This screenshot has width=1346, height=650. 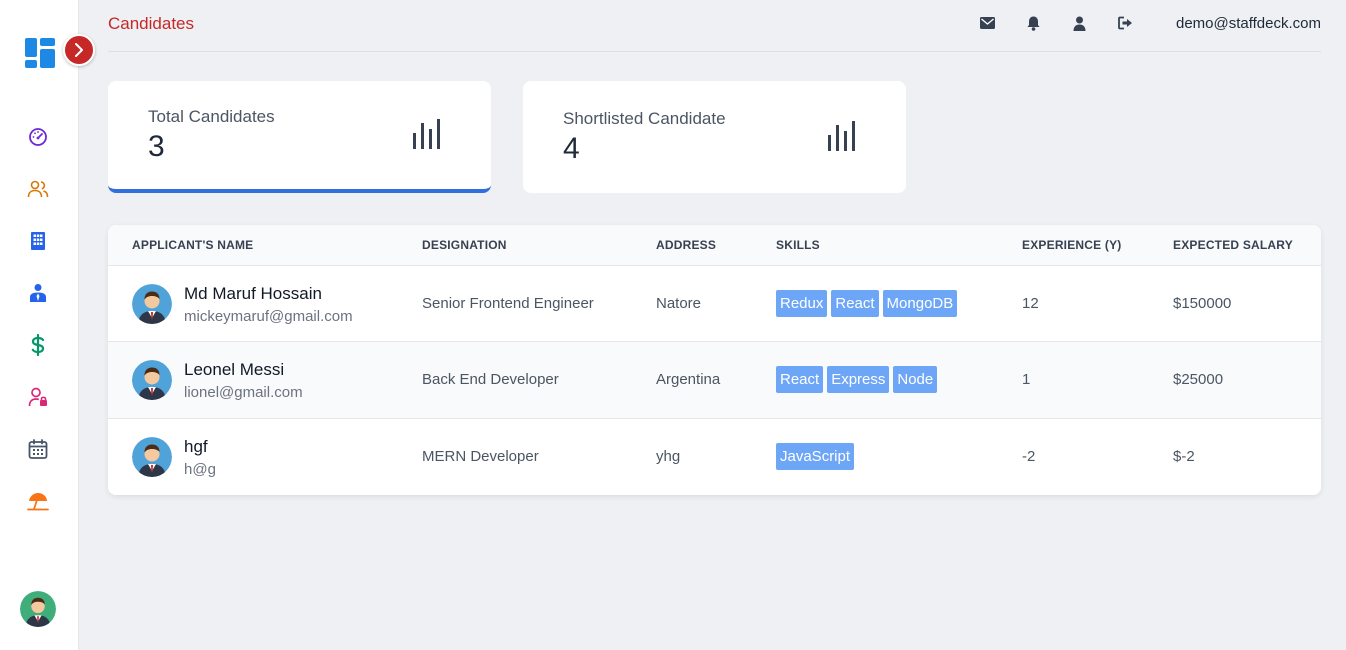 I want to click on candidate-experience: -2, so click(x=1029, y=456).